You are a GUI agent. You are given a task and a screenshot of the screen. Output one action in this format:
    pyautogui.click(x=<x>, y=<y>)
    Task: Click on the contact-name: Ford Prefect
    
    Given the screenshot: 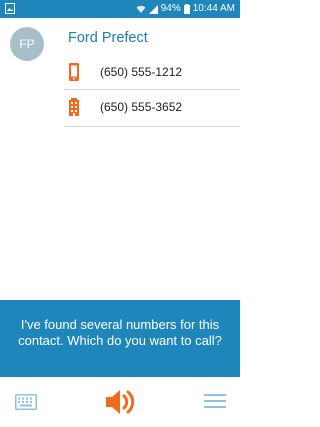 What is the action you would take?
    pyautogui.click(x=108, y=38)
    